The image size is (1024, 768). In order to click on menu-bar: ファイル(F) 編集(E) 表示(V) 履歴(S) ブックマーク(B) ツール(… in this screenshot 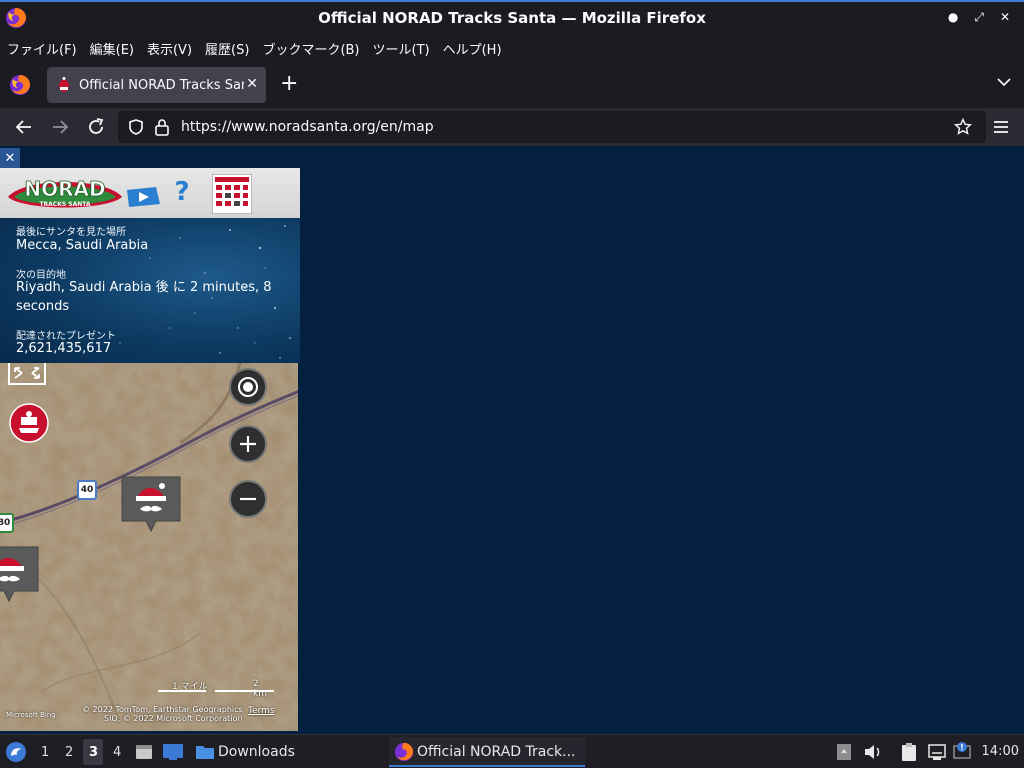, I will do `click(512, 48)`.